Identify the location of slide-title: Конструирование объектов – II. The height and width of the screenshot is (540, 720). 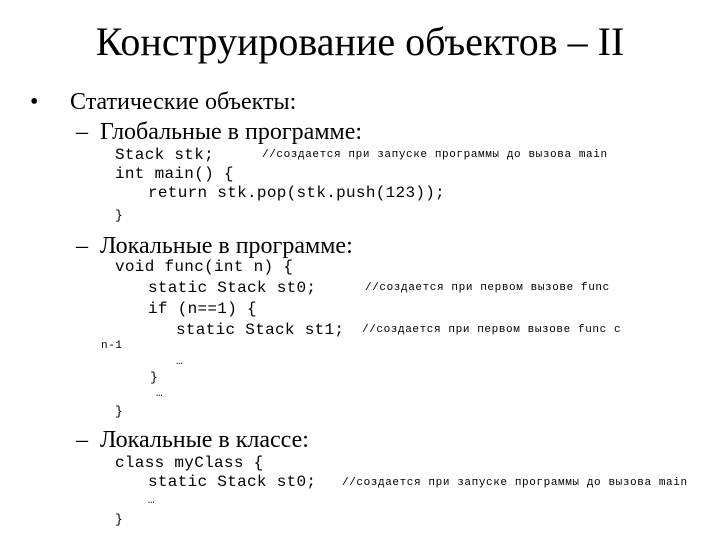
(360, 41).